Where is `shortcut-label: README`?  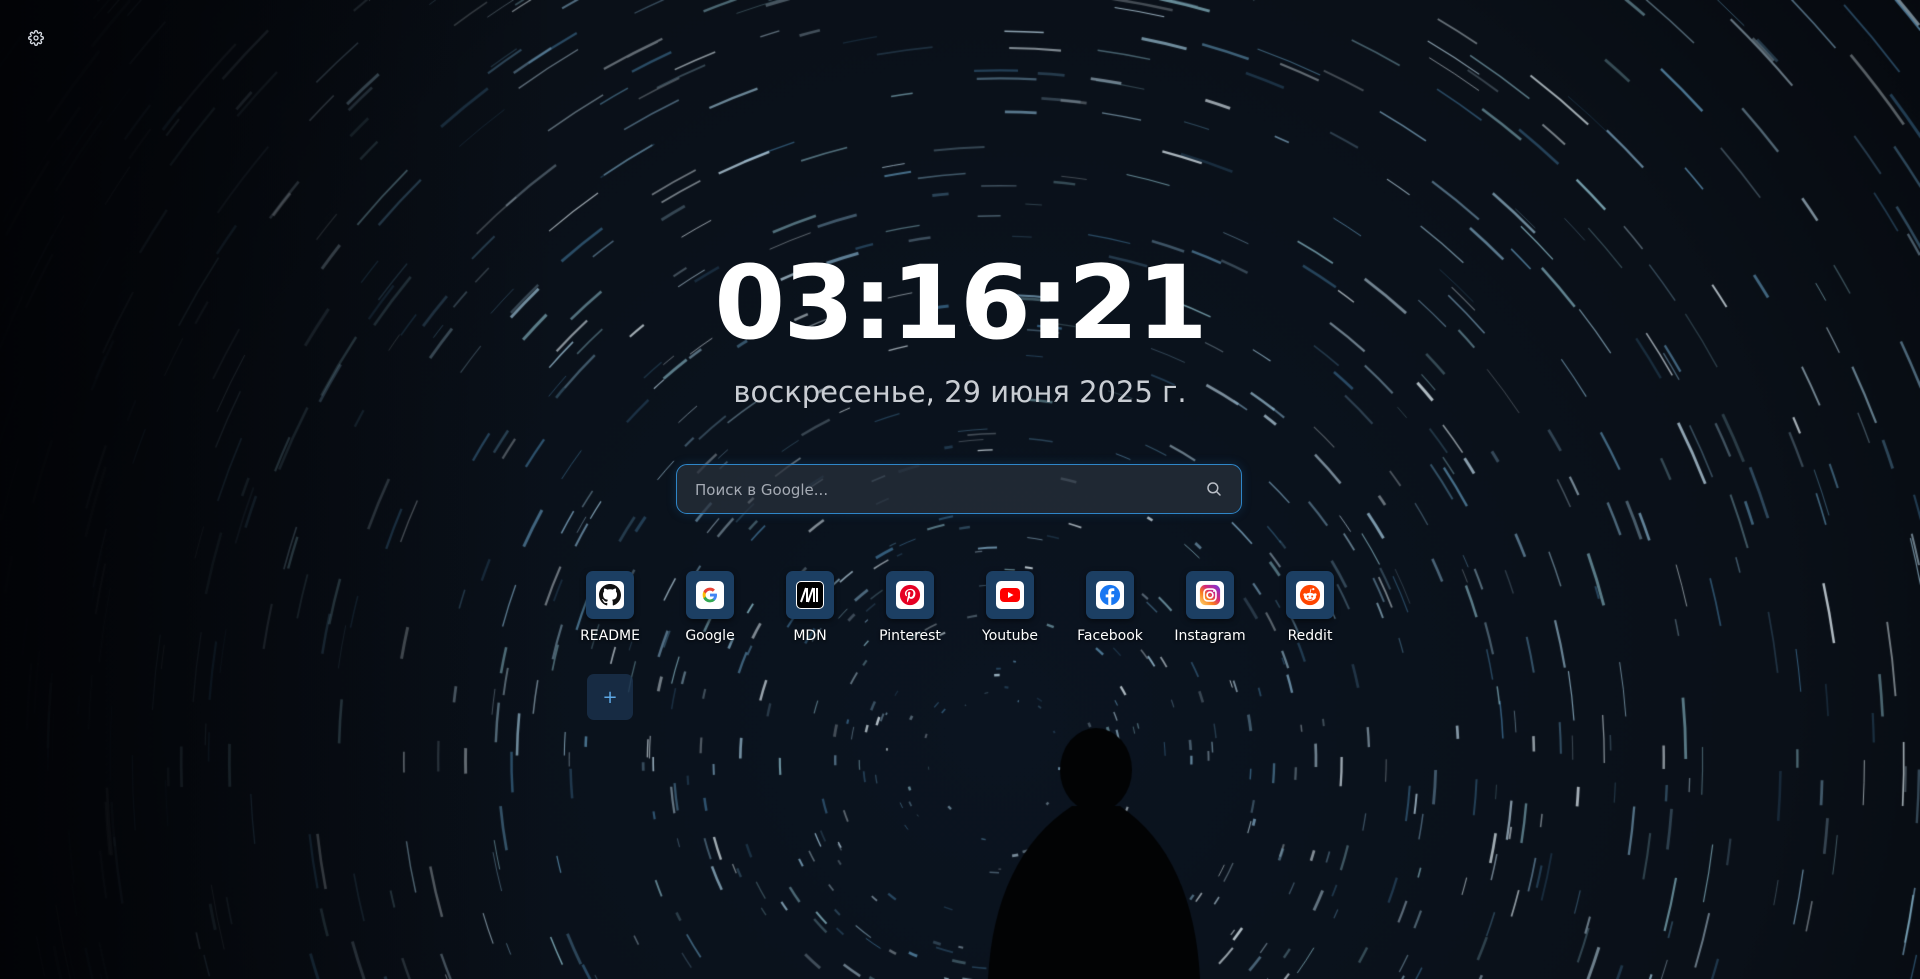 shortcut-label: README is located at coordinates (610, 636).